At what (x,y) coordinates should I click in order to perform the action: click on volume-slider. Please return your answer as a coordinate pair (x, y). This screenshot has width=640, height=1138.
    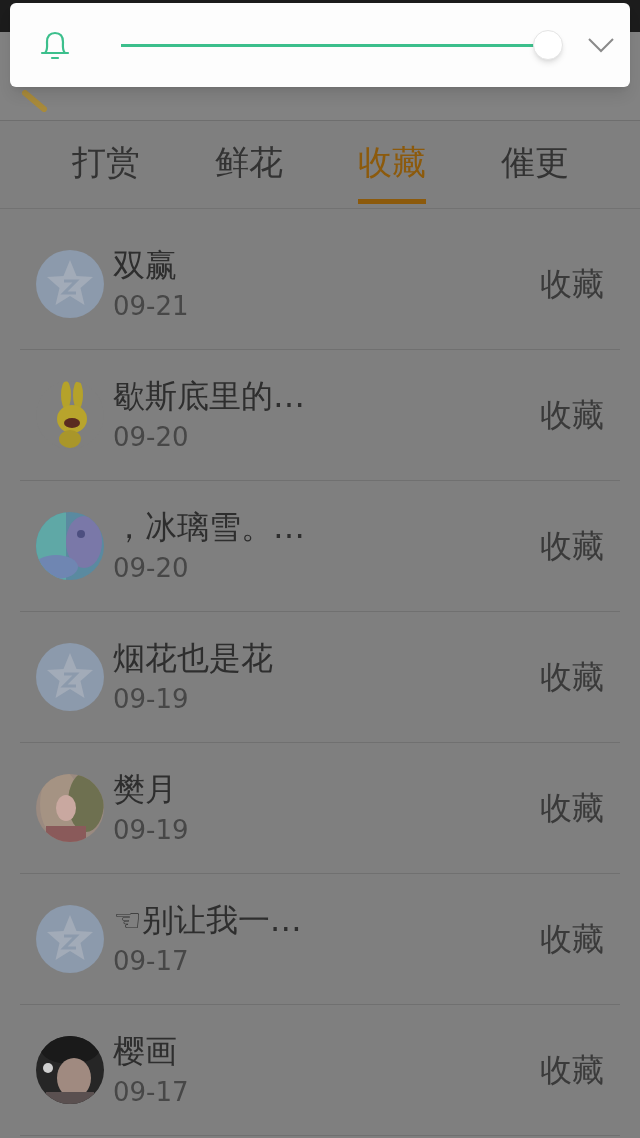
    Looking at the image, I should click on (341, 45).